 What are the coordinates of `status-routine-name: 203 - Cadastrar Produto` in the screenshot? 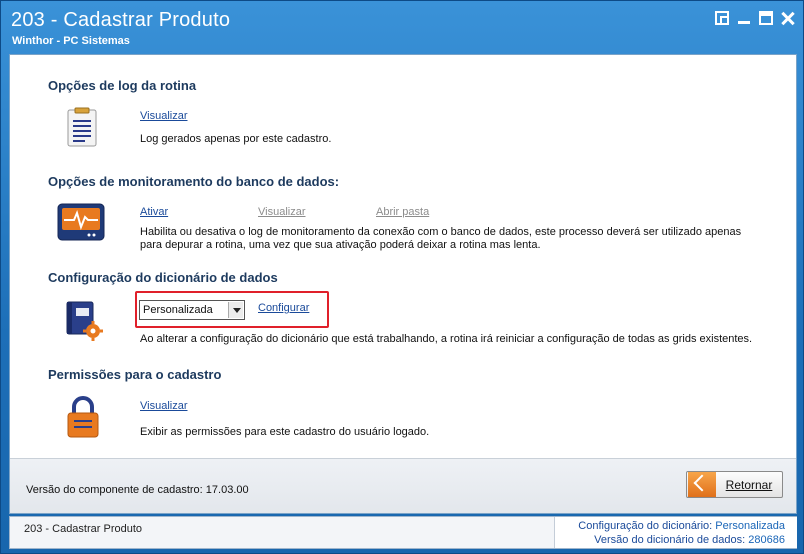 It's located at (83, 529).